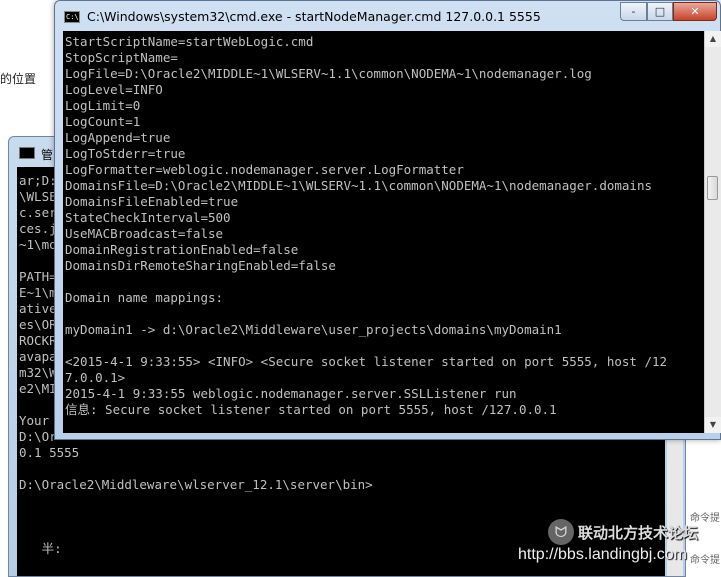 The width and height of the screenshot is (721, 577). What do you see at coordinates (602, 554) in the screenshot?
I see `watermark-url: http://bbs.landingbj.com` at bounding box center [602, 554].